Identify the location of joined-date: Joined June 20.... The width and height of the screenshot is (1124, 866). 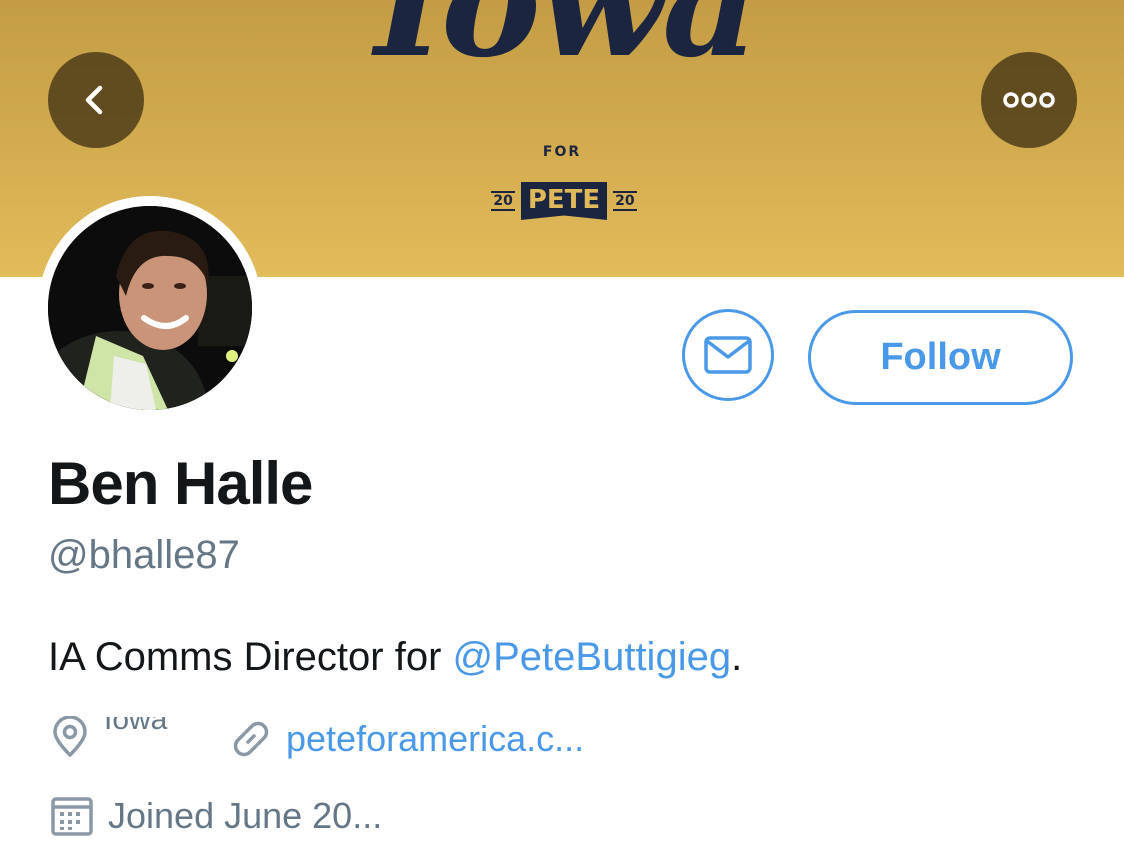
(245, 815).